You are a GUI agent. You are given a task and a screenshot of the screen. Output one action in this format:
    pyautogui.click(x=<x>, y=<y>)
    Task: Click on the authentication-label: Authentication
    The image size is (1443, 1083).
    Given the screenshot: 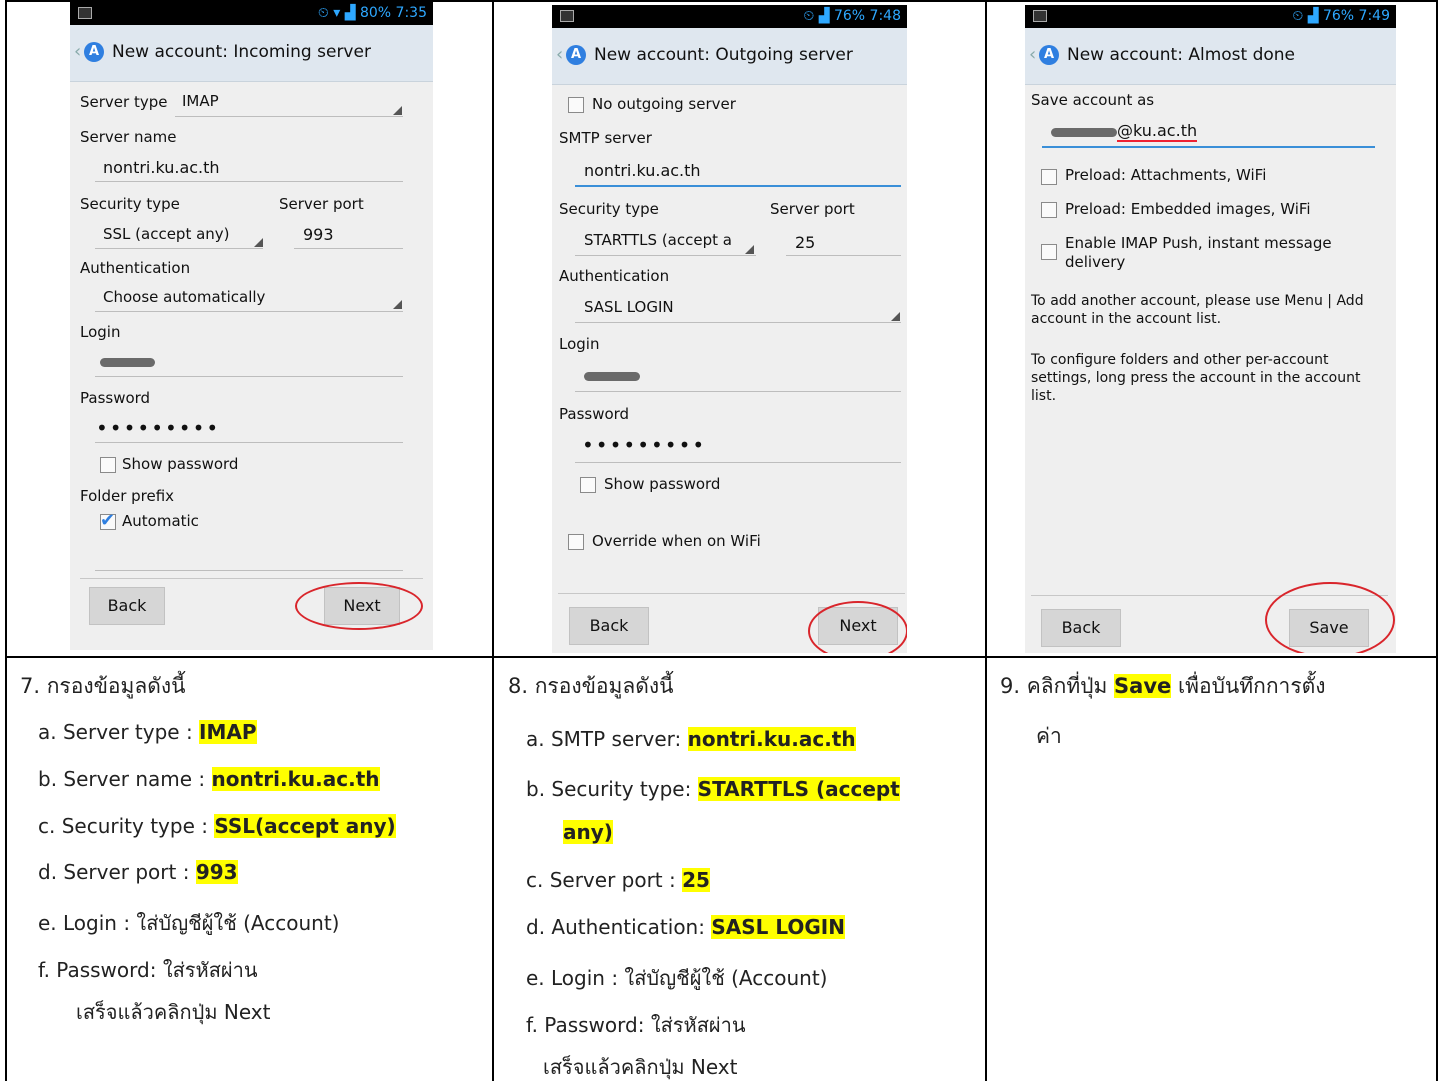 What is the action you would take?
    pyautogui.click(x=614, y=276)
    